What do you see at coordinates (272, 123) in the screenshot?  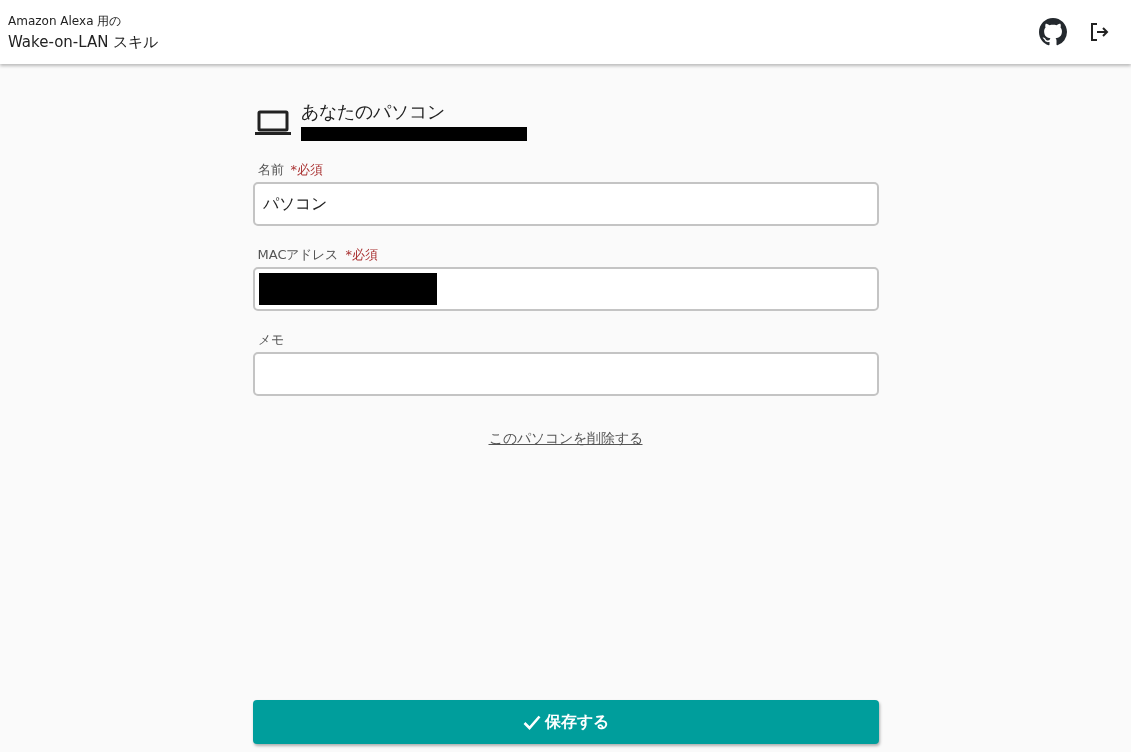 I see `laptop-icon` at bounding box center [272, 123].